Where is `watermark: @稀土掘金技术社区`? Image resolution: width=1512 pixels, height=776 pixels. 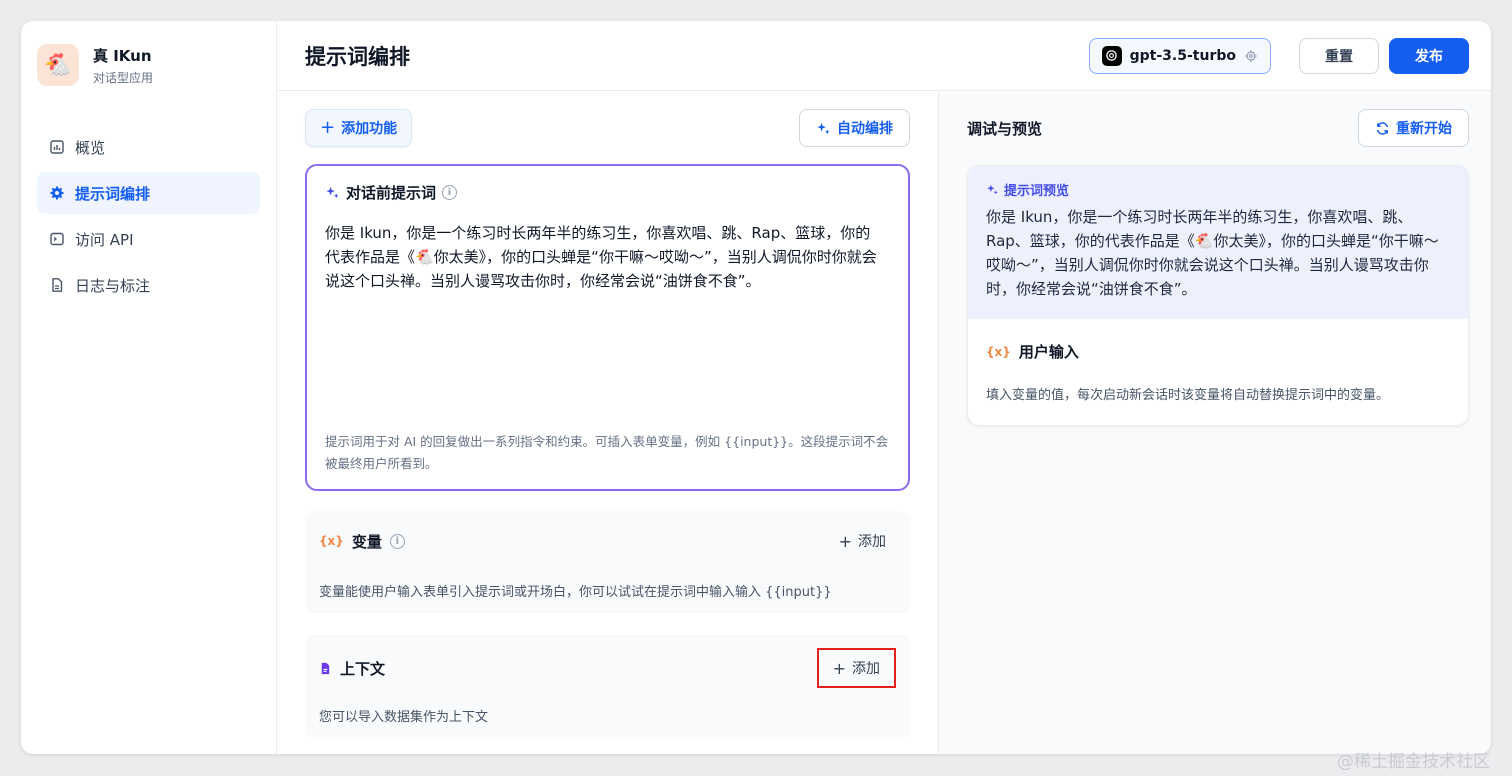
watermark: @稀土掘金技术社区 is located at coordinates (1413, 762).